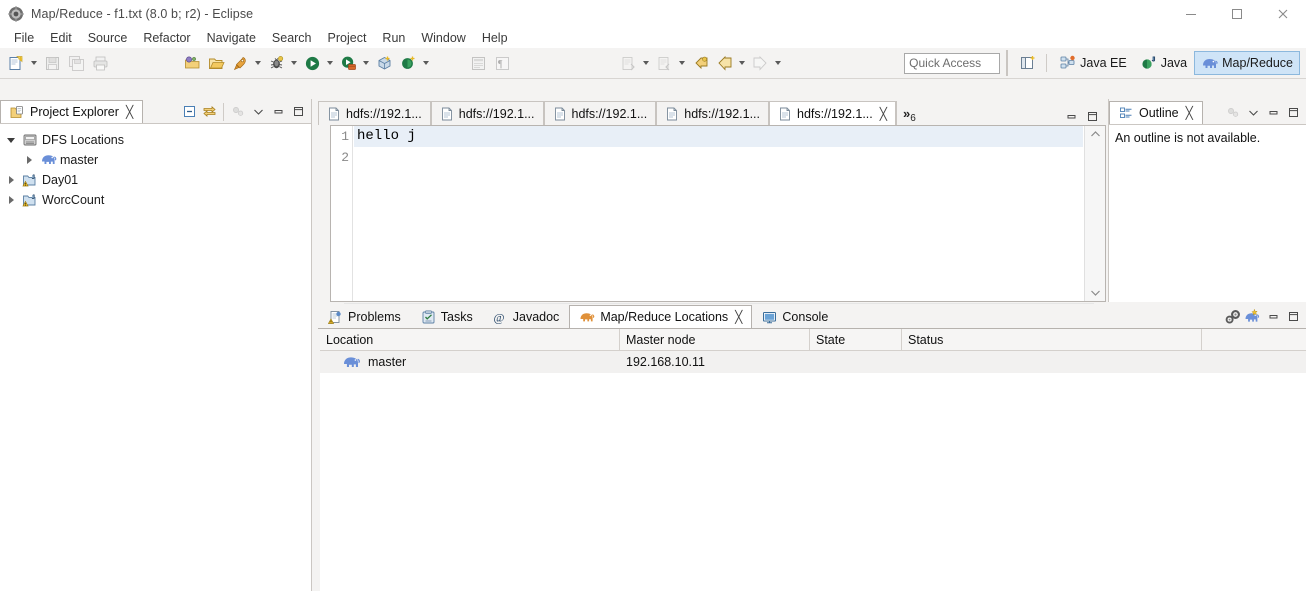 The image size is (1306, 591). What do you see at coordinates (347, 38) in the screenshot?
I see `menu-project: Project` at bounding box center [347, 38].